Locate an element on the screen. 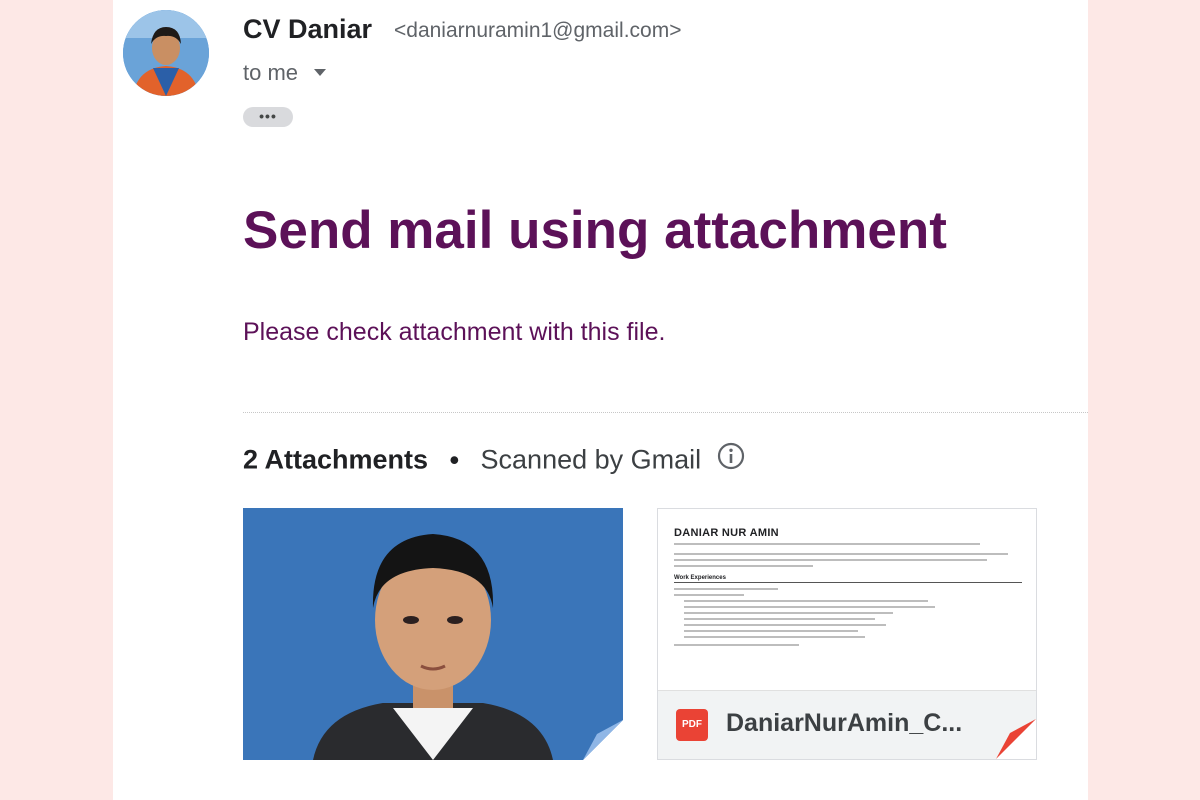 The height and width of the screenshot is (800, 1200). sender-avatar is located at coordinates (166, 53).